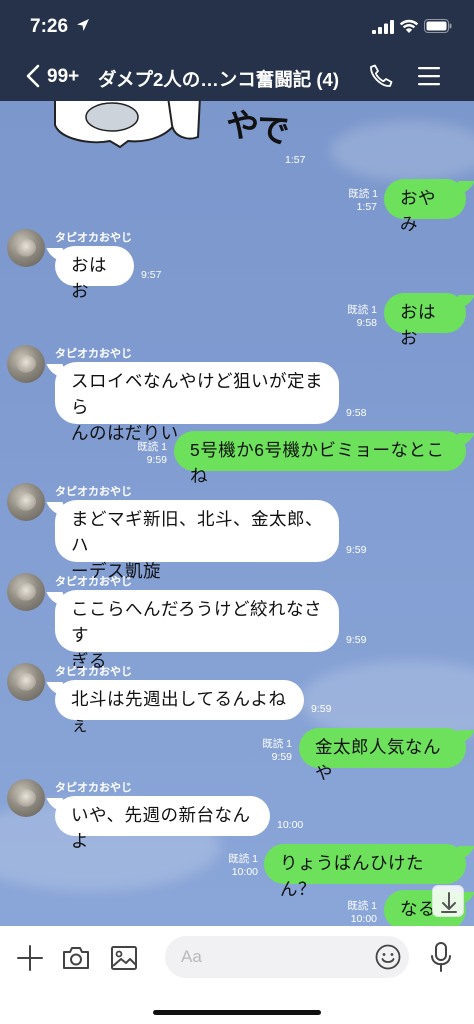 The width and height of the screenshot is (474, 1024). What do you see at coordinates (218, 79) in the screenshot?
I see `chat-title: ダメプ2人の…ンコ奮闘記 (4)` at bounding box center [218, 79].